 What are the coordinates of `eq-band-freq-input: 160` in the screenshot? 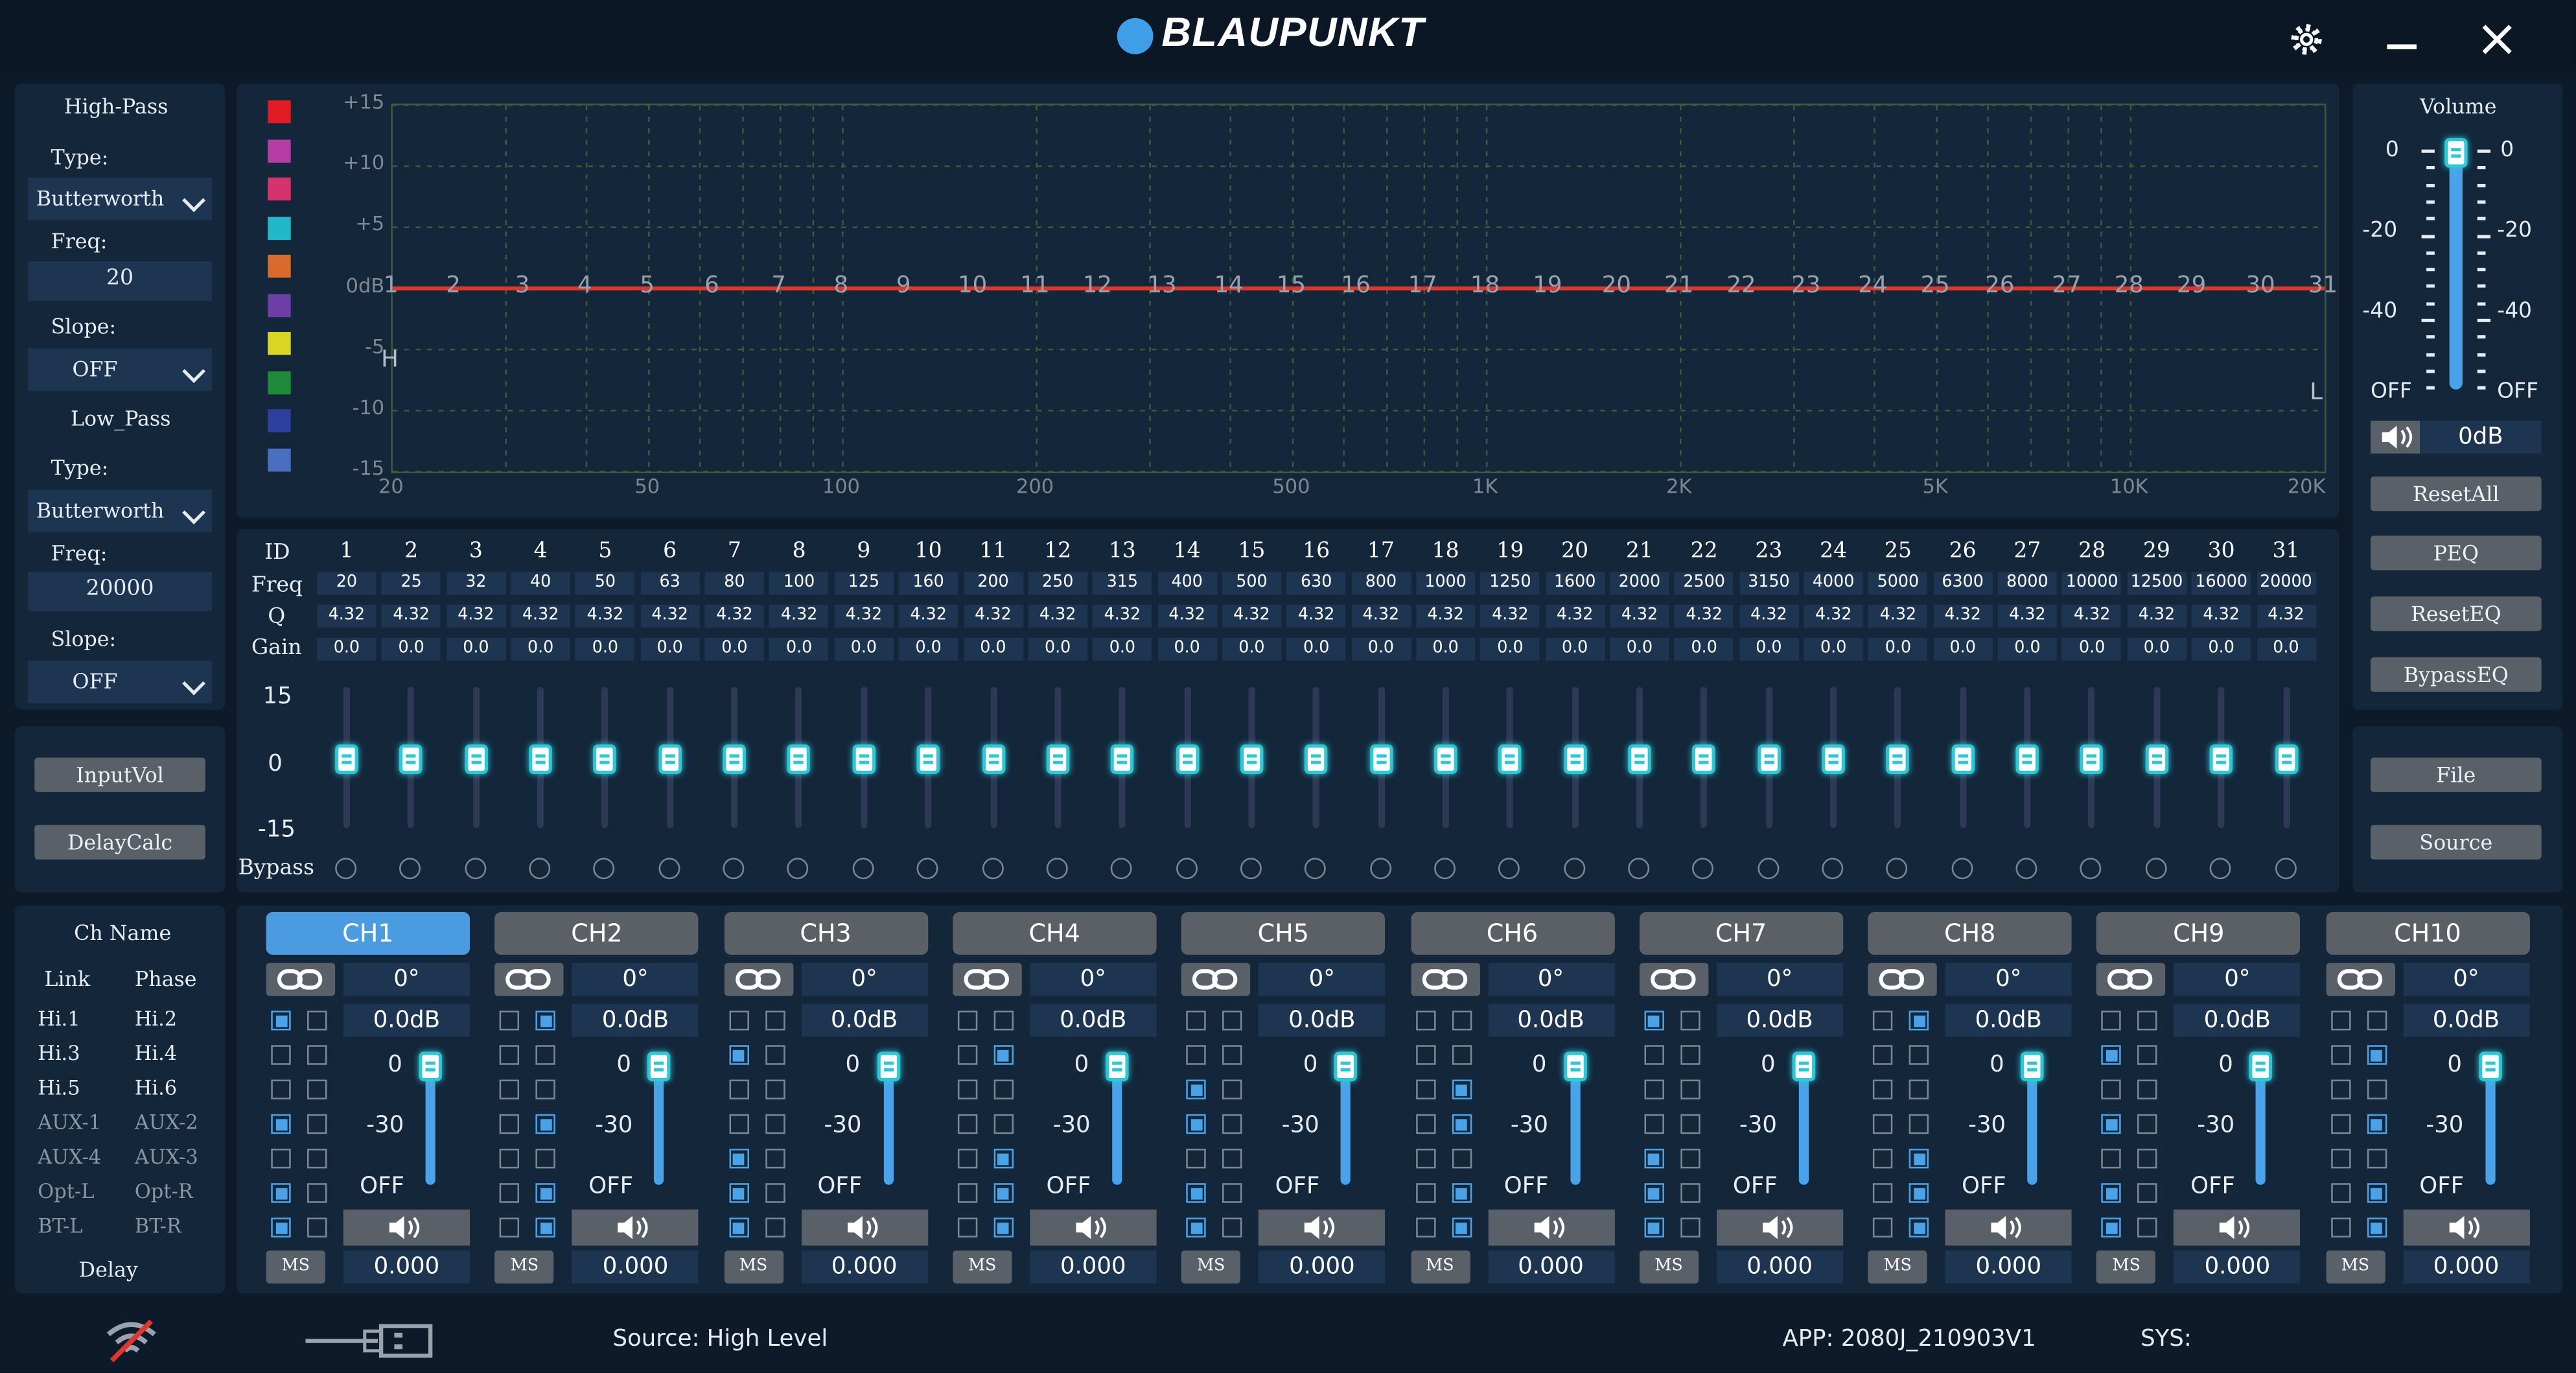 It's located at (929, 583).